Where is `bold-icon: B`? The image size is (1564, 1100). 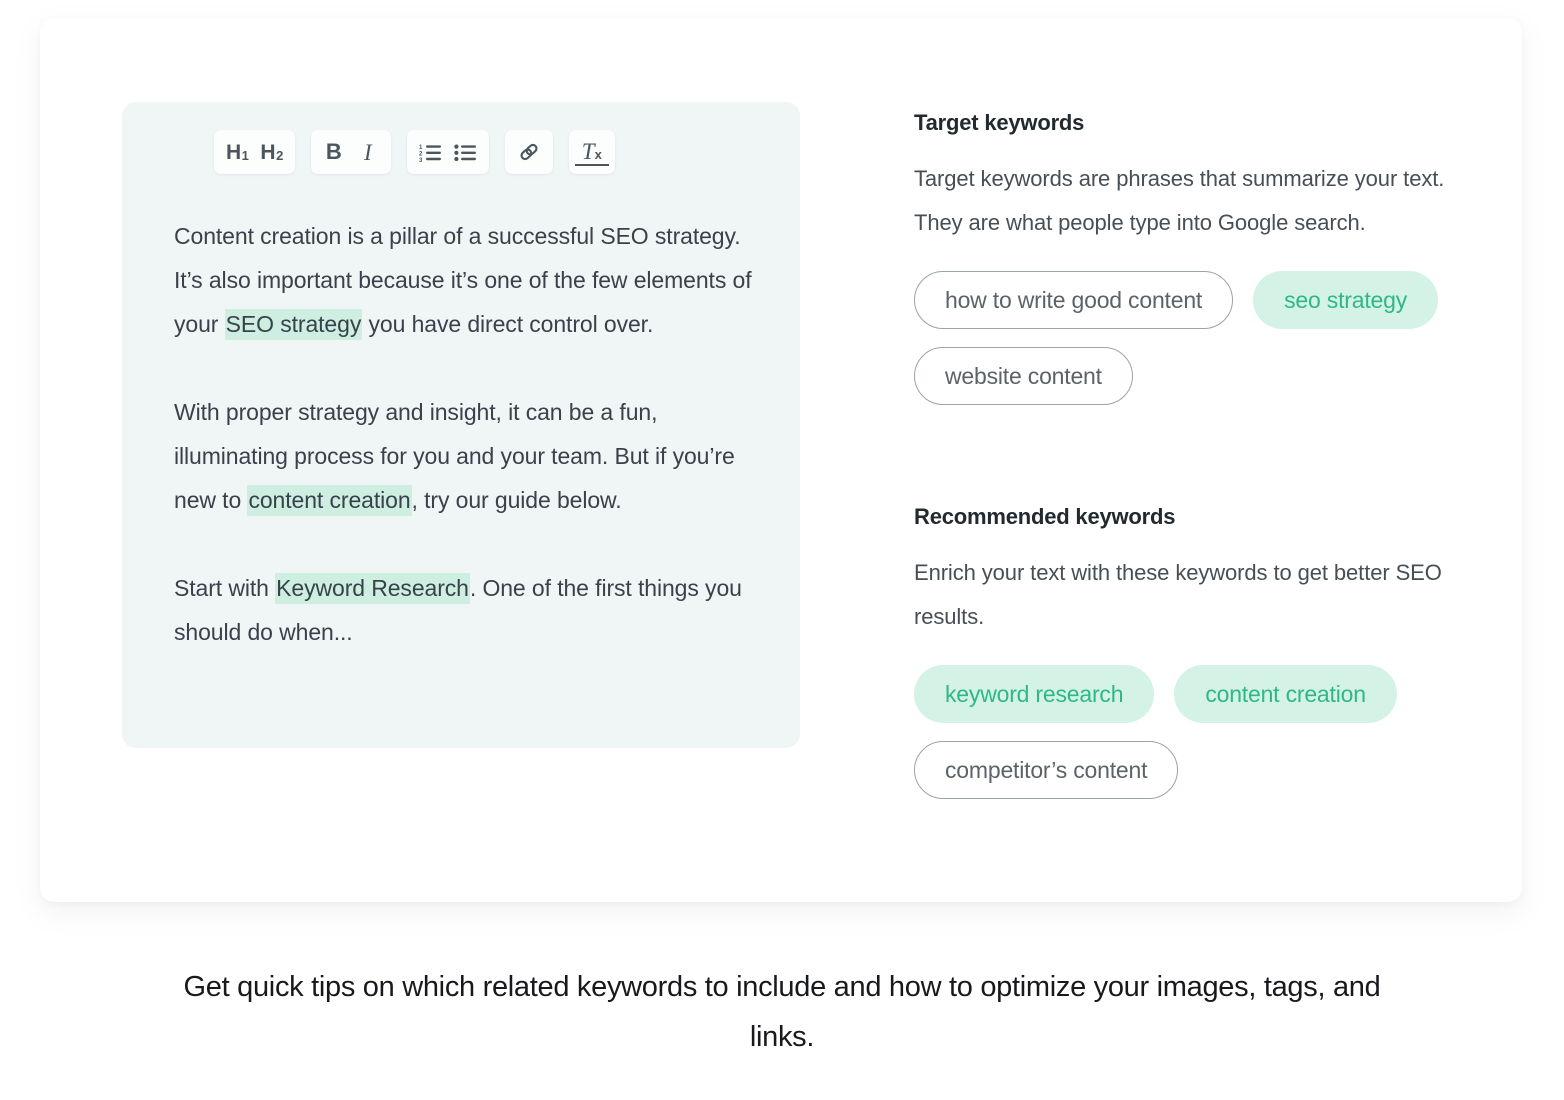 bold-icon: B is located at coordinates (334, 152).